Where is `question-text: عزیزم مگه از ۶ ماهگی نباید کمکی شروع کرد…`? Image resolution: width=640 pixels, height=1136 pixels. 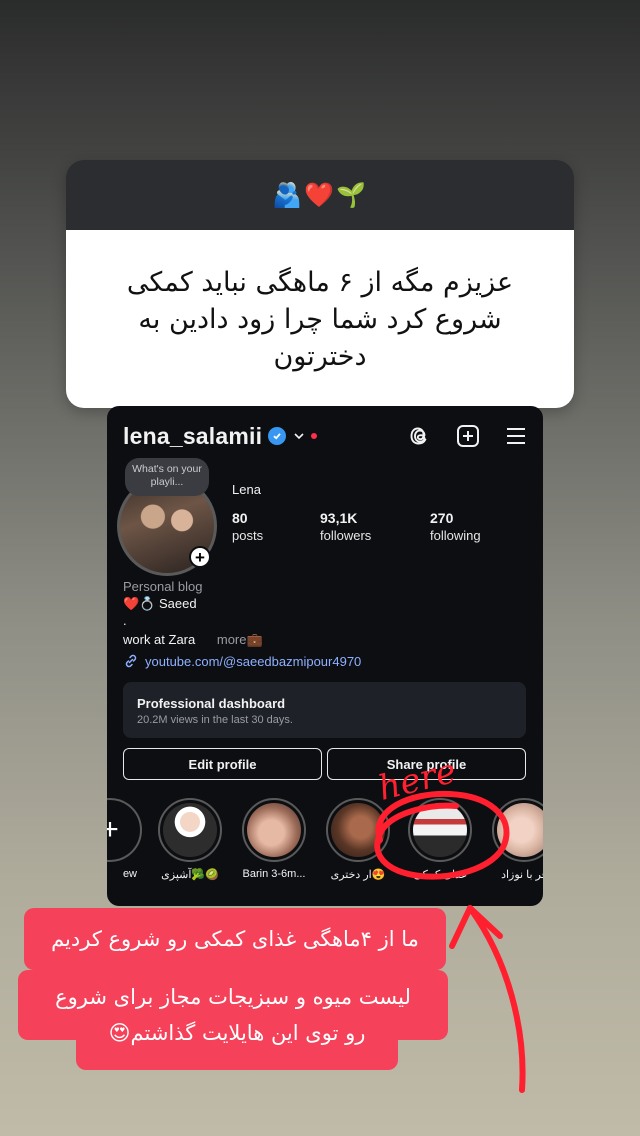 question-text: عزیزم مگه از ۶ ماهگی نباید کمکی شروع کرد… is located at coordinates (320, 319).